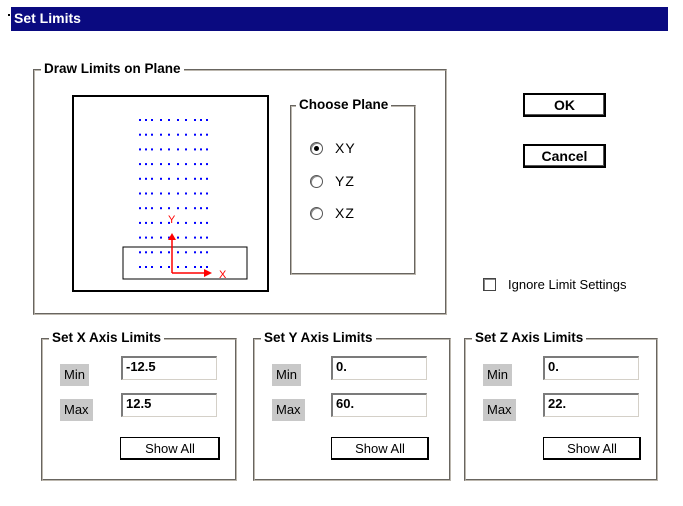  What do you see at coordinates (47, 18) in the screenshot?
I see `window-title: Set Limits` at bounding box center [47, 18].